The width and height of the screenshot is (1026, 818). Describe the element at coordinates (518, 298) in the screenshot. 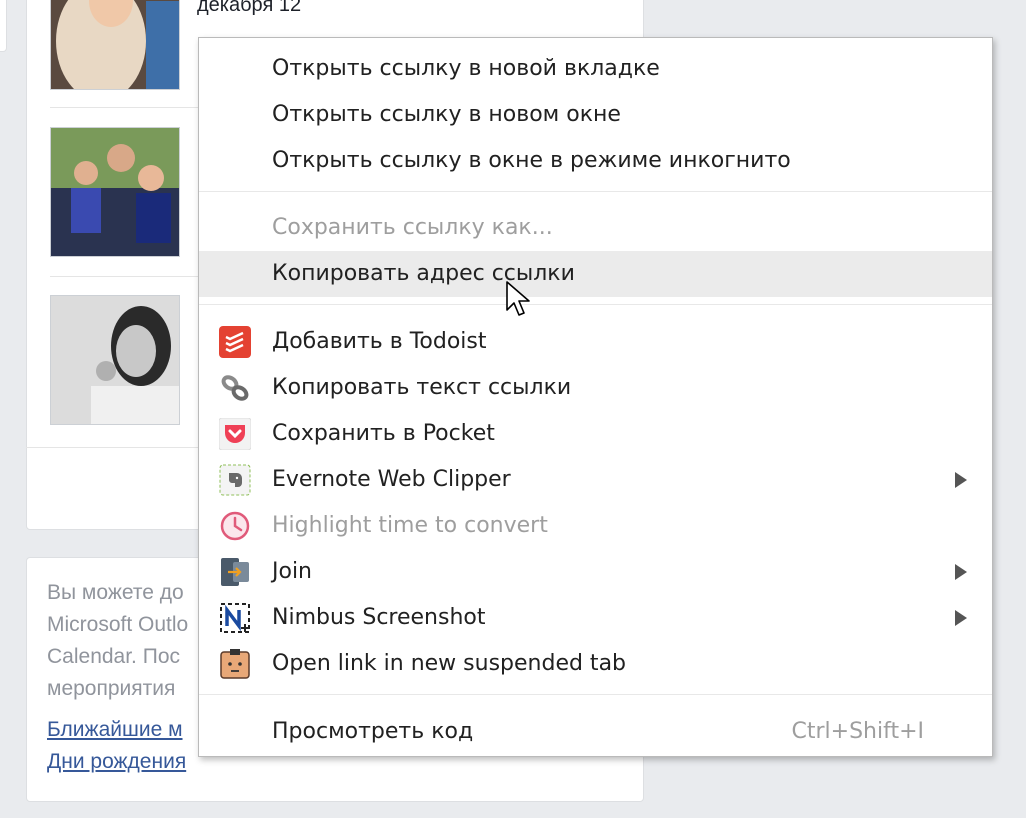

I see `mouse-pointer-icon` at that location.